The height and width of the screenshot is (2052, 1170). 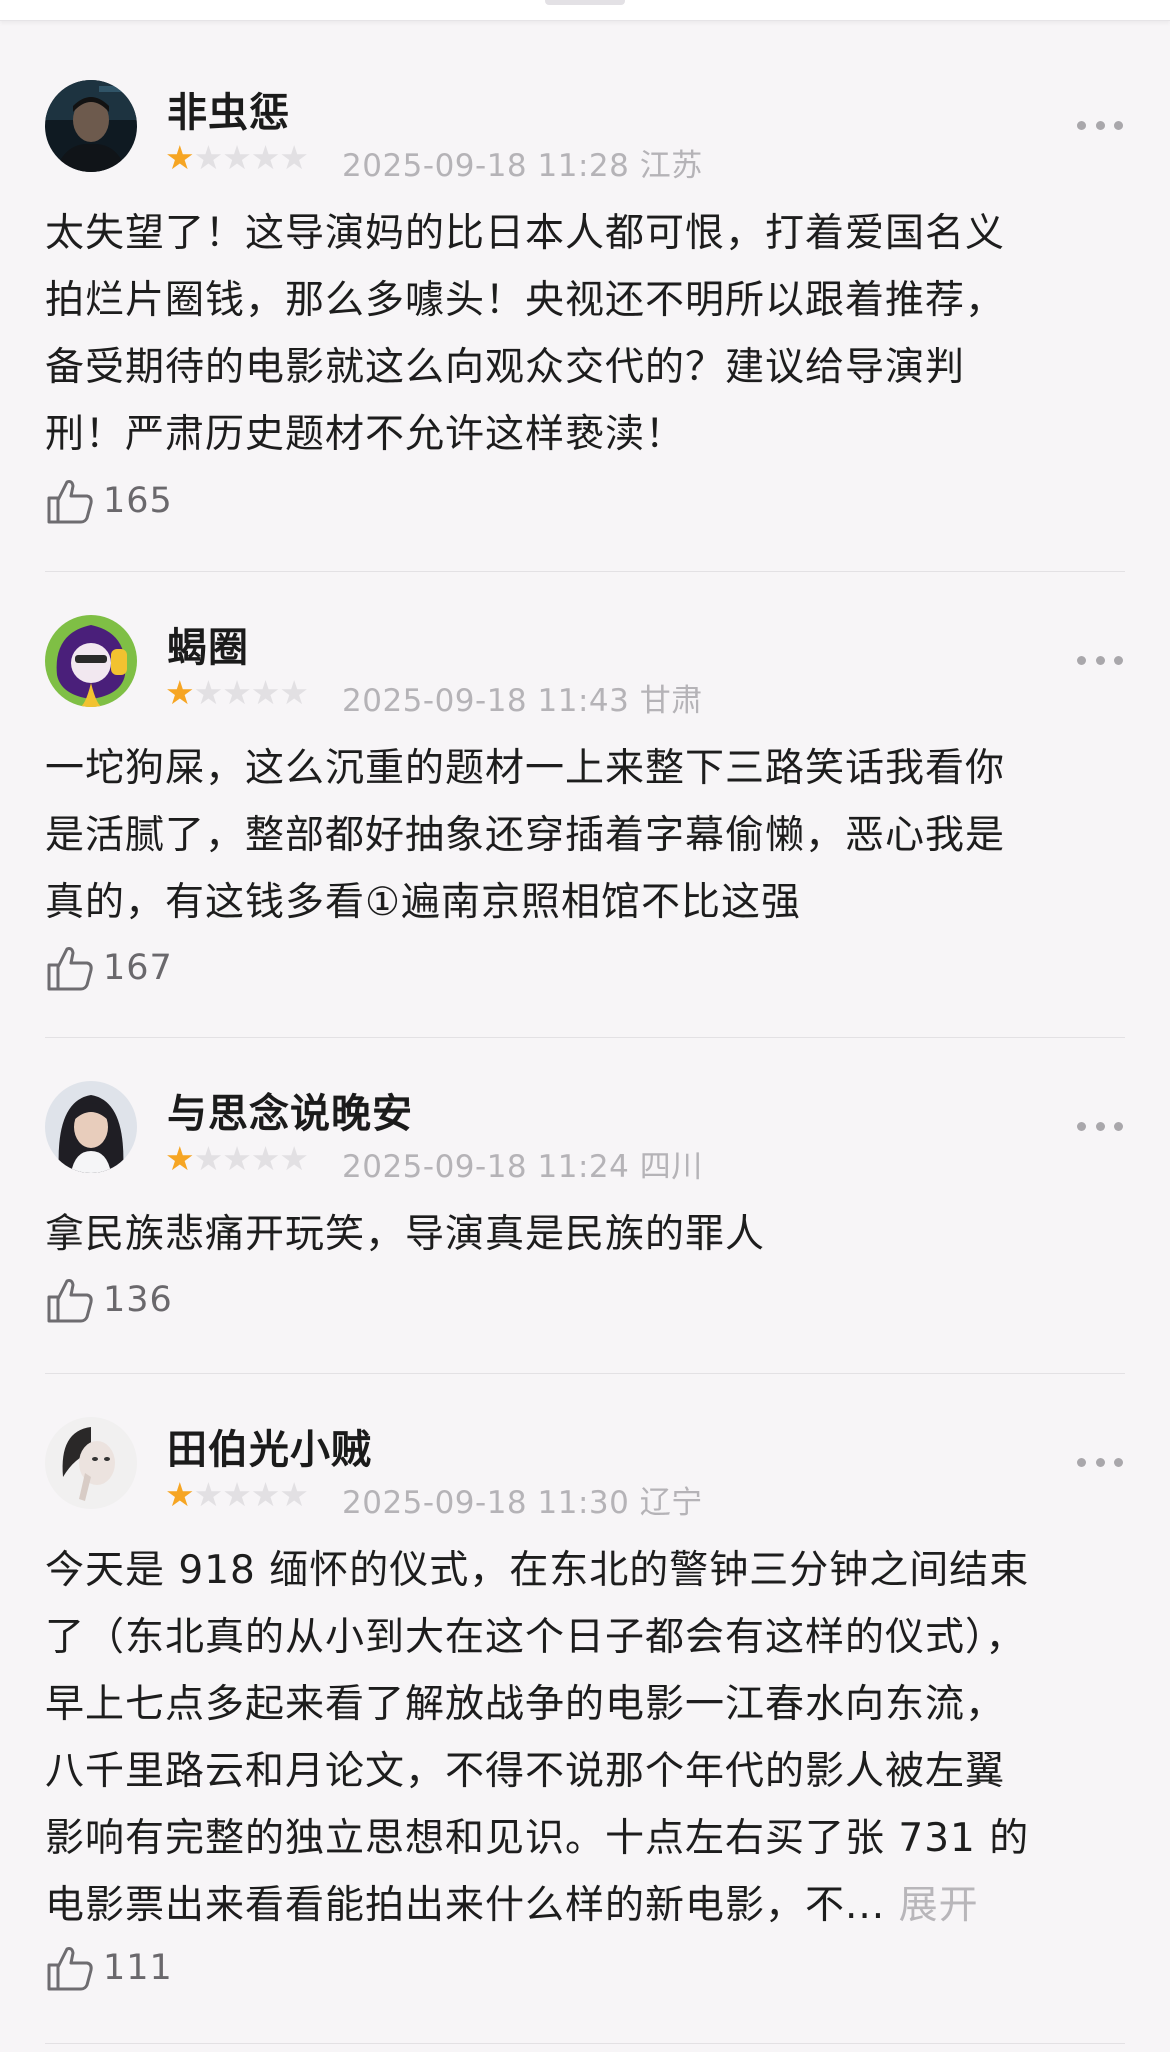 What do you see at coordinates (486, 1167) in the screenshot?
I see `review-date: 2025-09-18 11:24` at bounding box center [486, 1167].